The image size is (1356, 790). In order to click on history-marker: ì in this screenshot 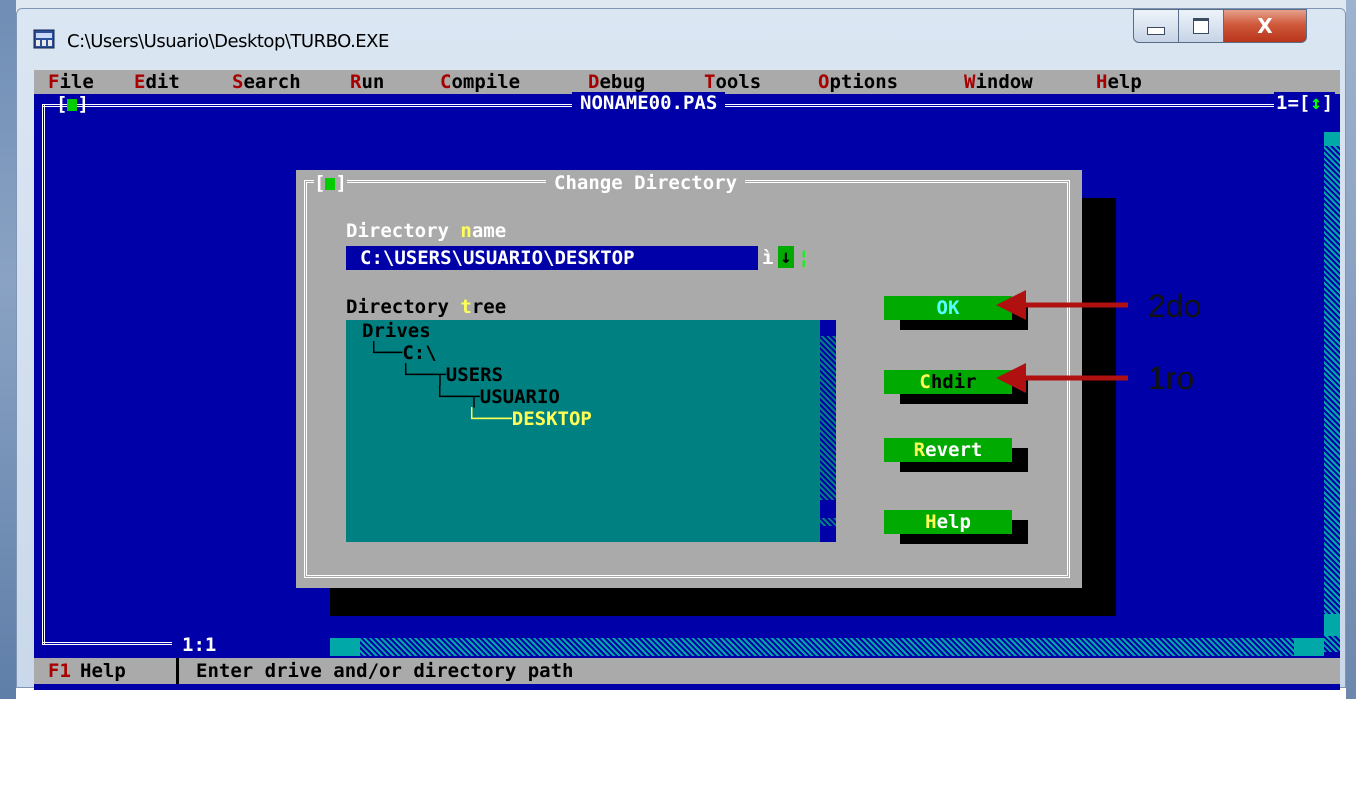, I will do `click(768, 258)`.